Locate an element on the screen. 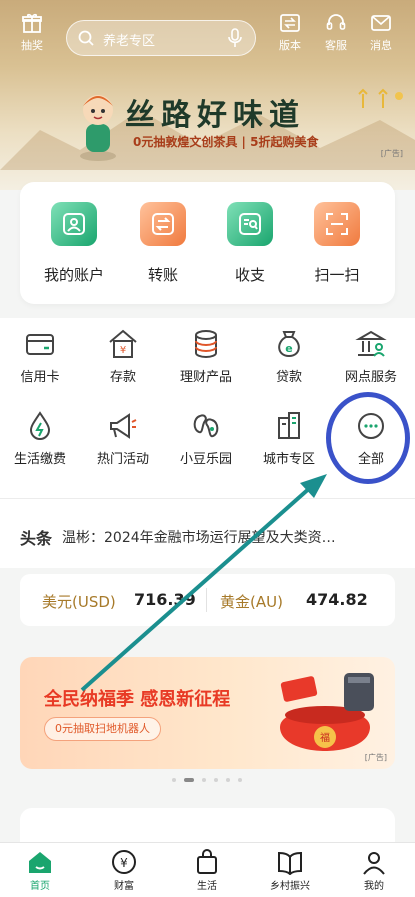  lucky-bag-illustration: 福 is located at coordinates (327, 712).